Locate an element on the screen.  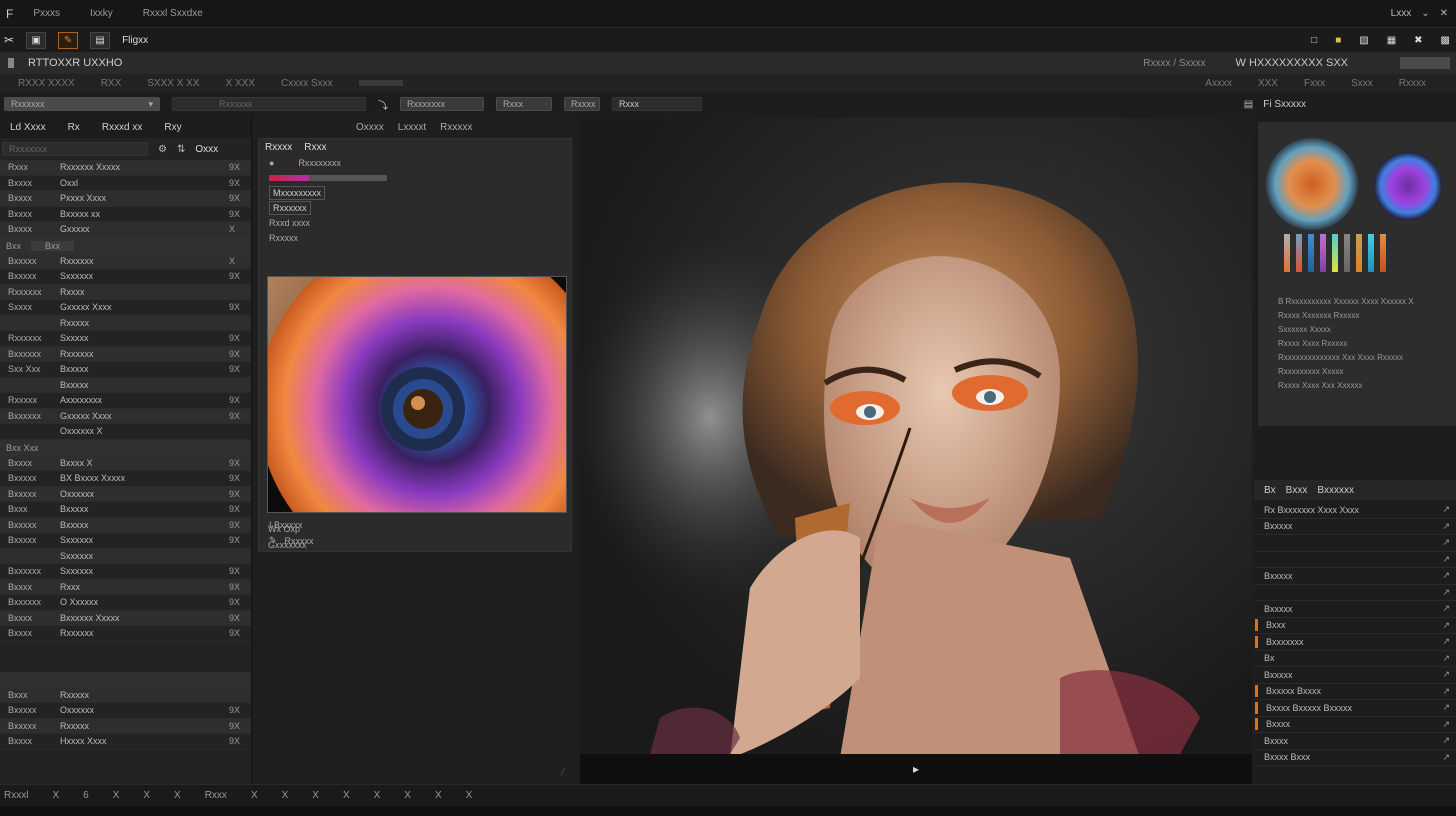
option-3: SXXX X XX is located at coordinates (173, 83).